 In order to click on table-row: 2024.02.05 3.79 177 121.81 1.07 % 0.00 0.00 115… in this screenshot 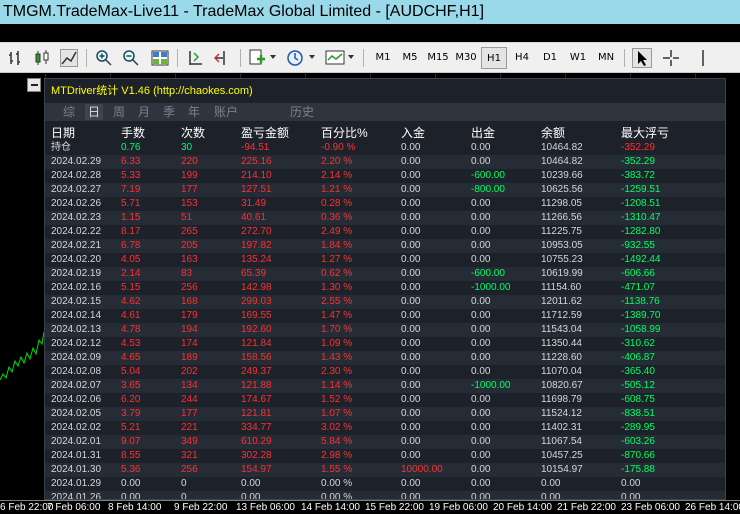, I will do `click(385, 414)`.